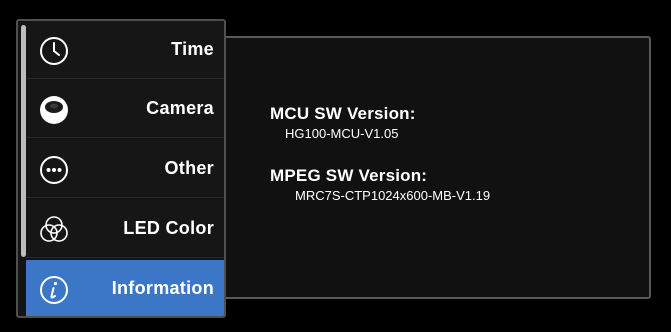 This screenshot has height=332, width=671. I want to click on menu-item-camera: Camera, so click(125, 109).